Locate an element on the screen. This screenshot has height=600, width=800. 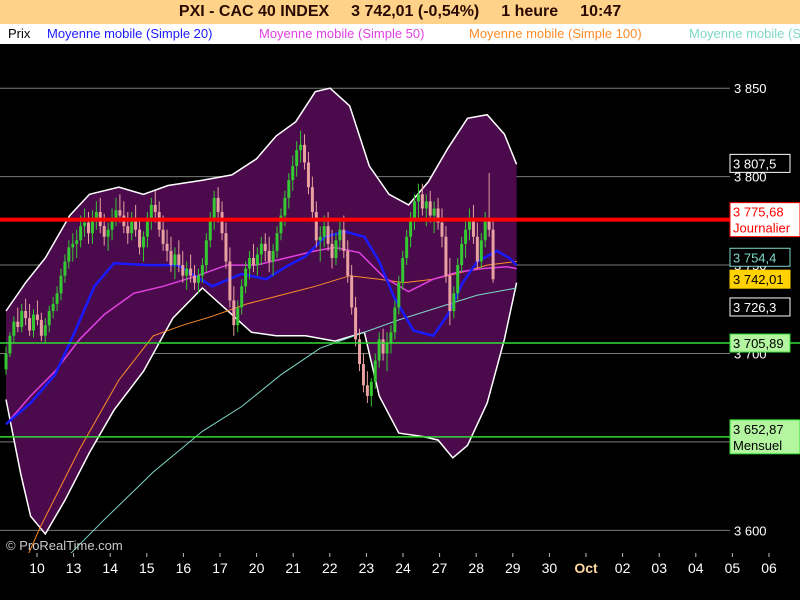
price-level-label: 3 652,87 is located at coordinates (758, 429).